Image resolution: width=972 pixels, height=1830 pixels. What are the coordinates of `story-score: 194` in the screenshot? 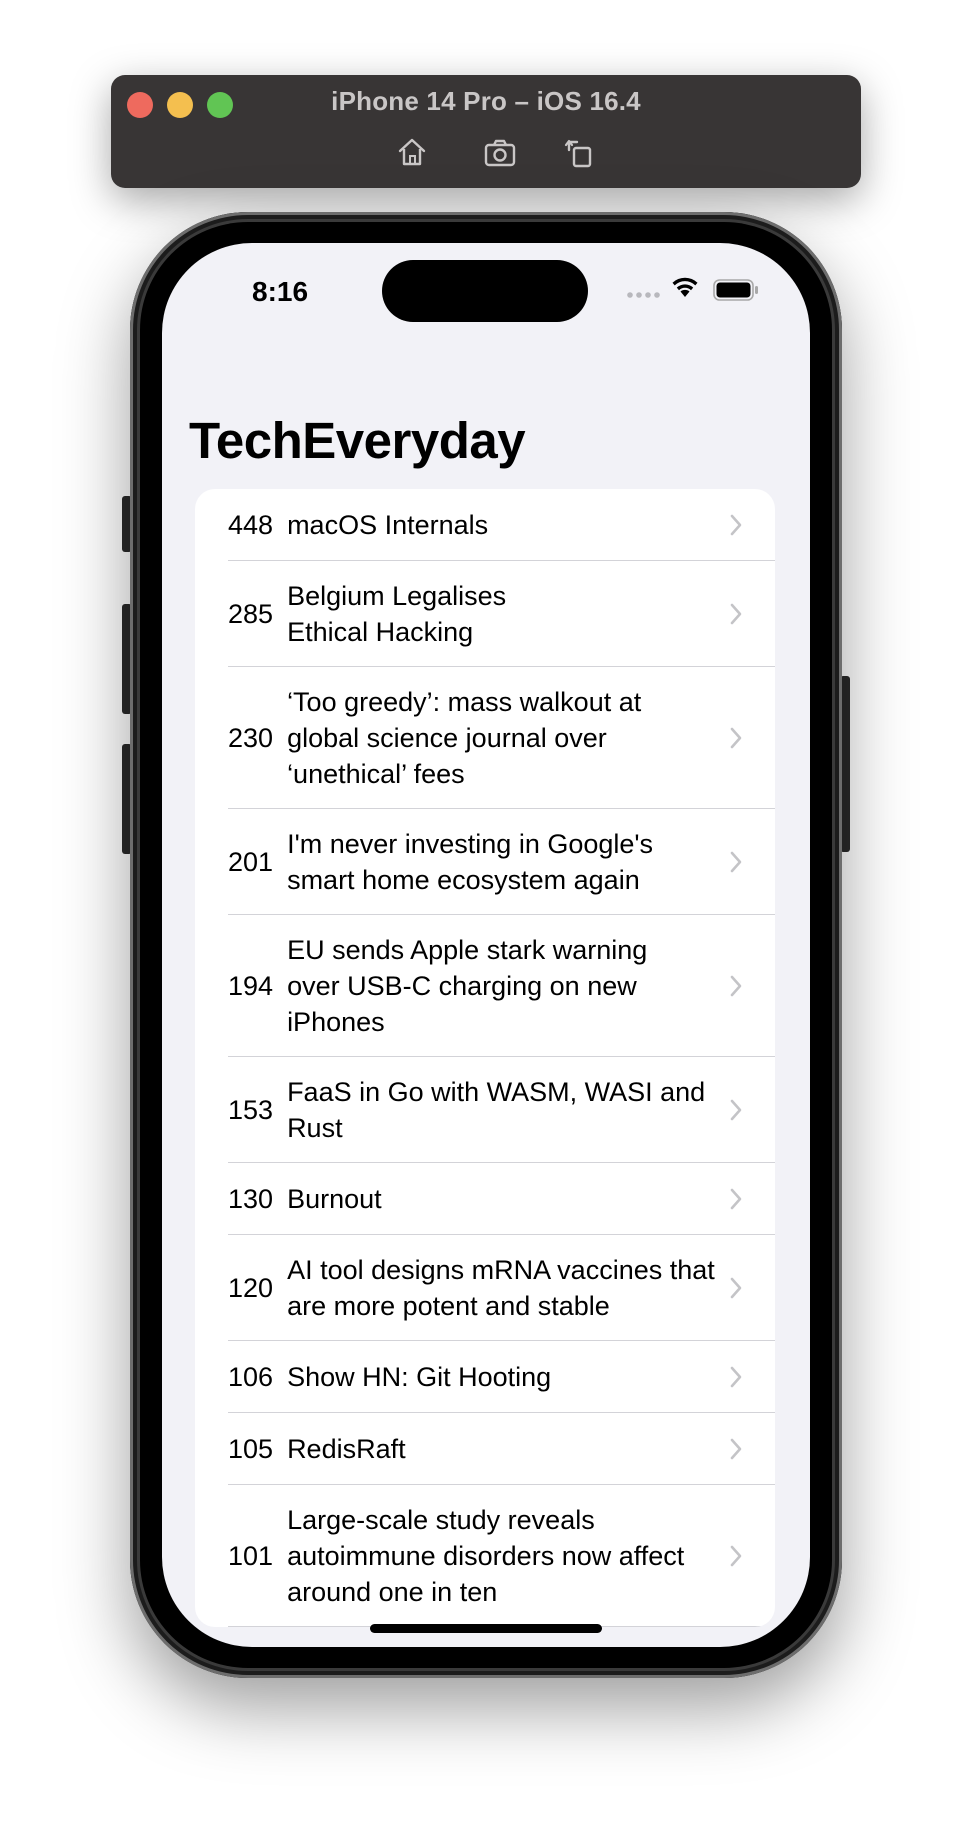 It's located at (251, 985).